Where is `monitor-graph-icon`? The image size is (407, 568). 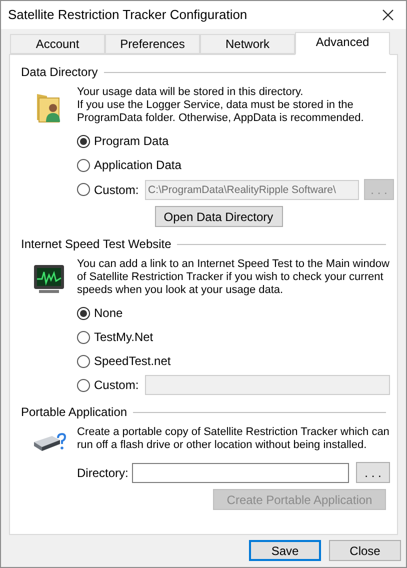
monitor-graph-icon is located at coordinates (49, 279).